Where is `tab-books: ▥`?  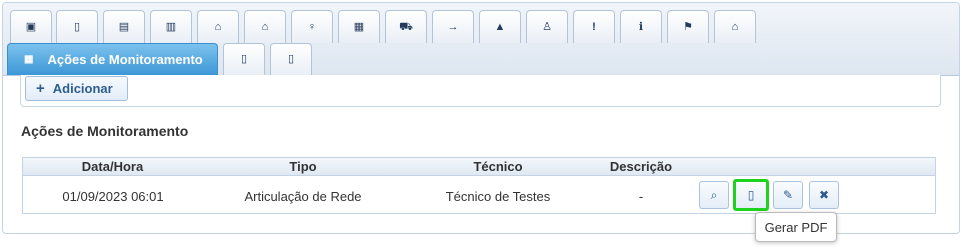 tab-books: ▥ is located at coordinates (171, 26).